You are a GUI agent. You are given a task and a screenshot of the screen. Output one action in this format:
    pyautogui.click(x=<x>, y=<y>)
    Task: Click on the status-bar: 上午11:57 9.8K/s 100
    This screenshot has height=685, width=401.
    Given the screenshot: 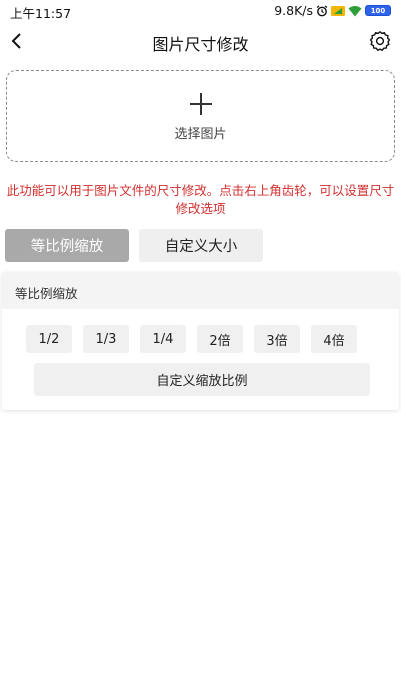 What is the action you would take?
    pyautogui.click(x=200, y=11)
    